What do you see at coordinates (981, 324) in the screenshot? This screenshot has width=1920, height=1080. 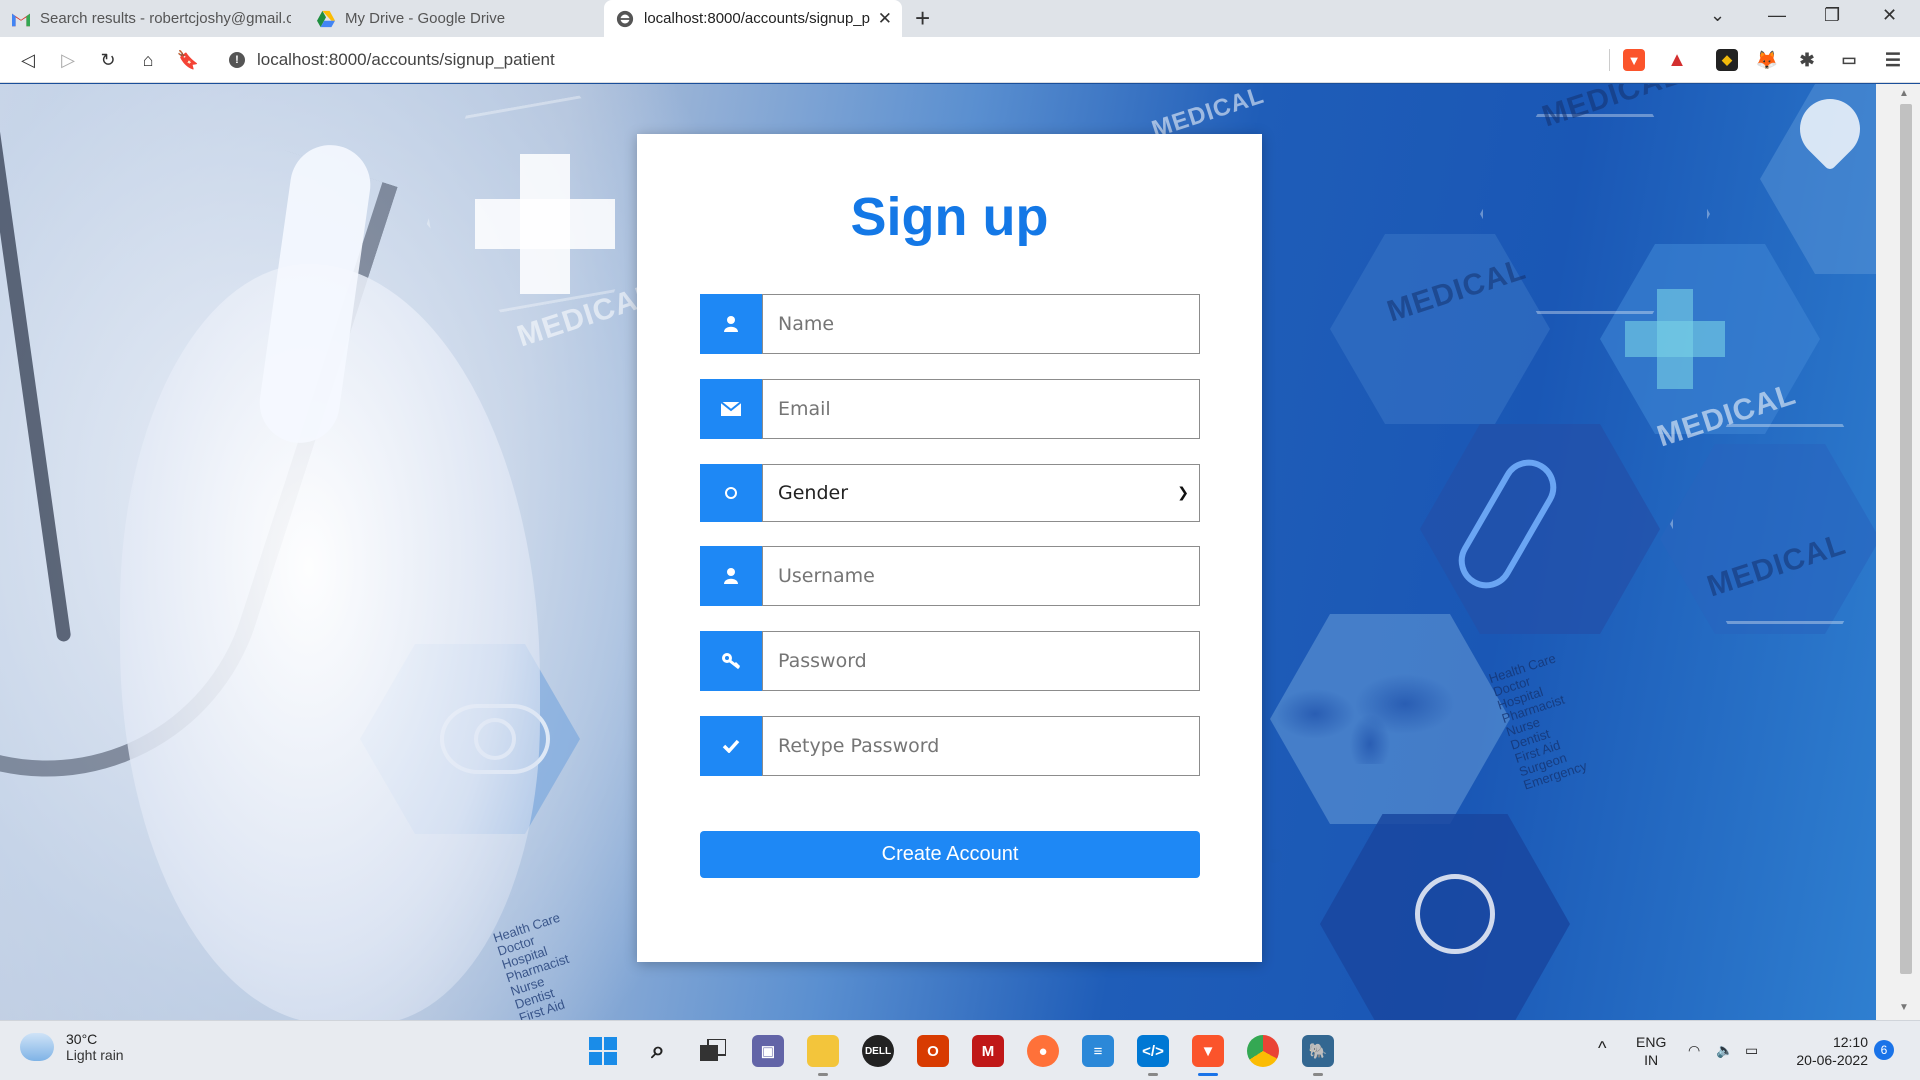 I see `name-input: Name` at bounding box center [981, 324].